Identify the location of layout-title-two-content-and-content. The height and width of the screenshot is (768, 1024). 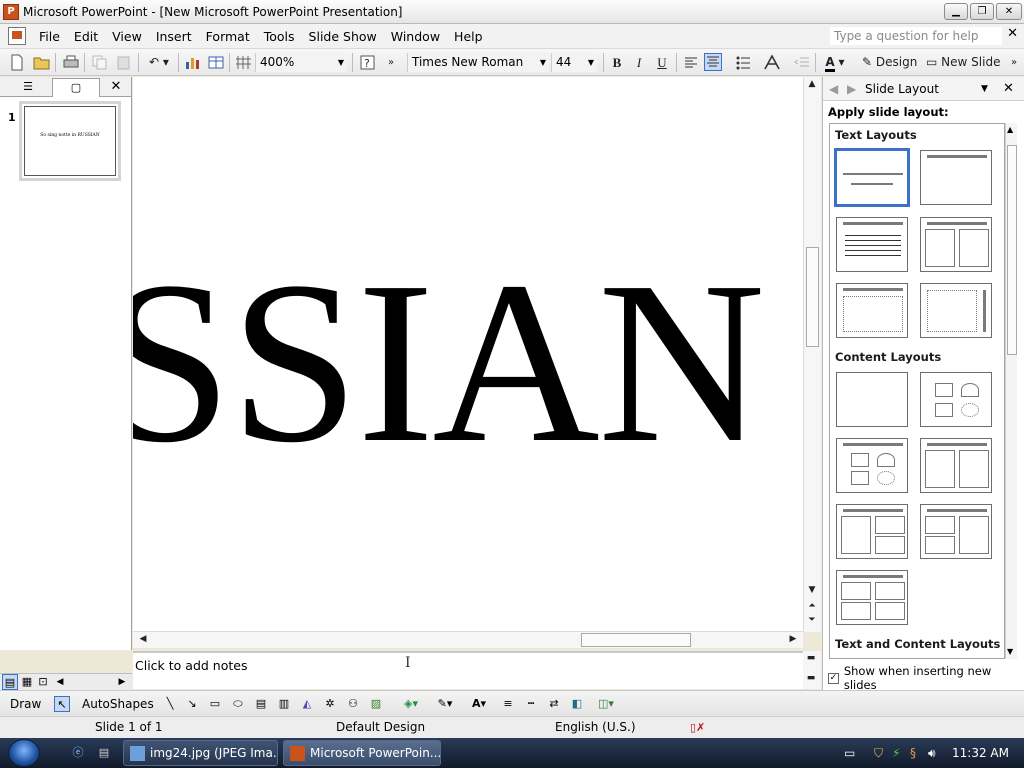
(956, 531).